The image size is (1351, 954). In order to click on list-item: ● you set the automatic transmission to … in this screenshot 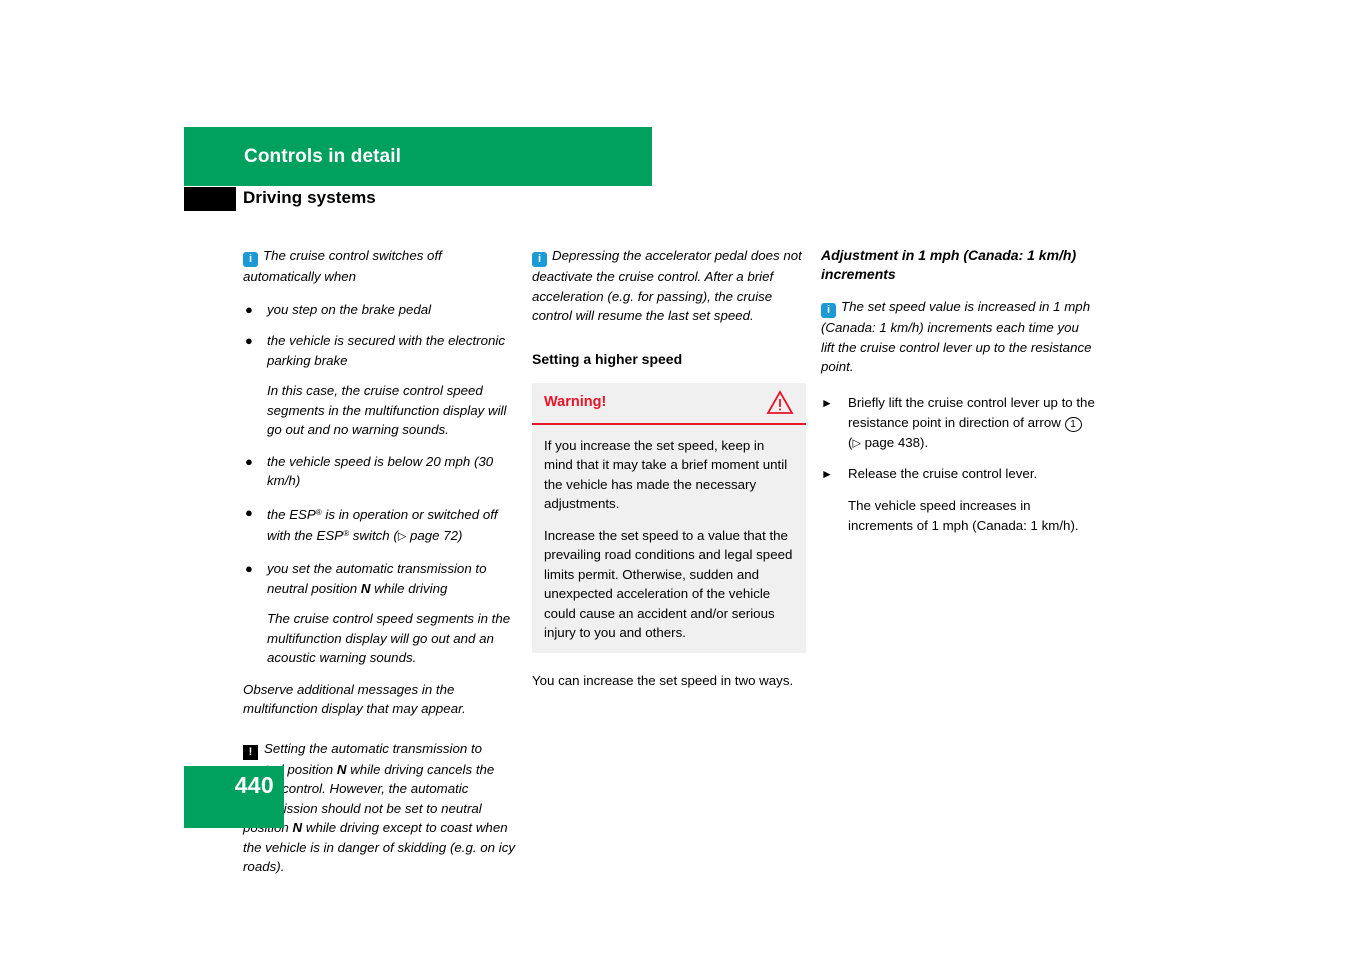, I will do `click(380, 578)`.